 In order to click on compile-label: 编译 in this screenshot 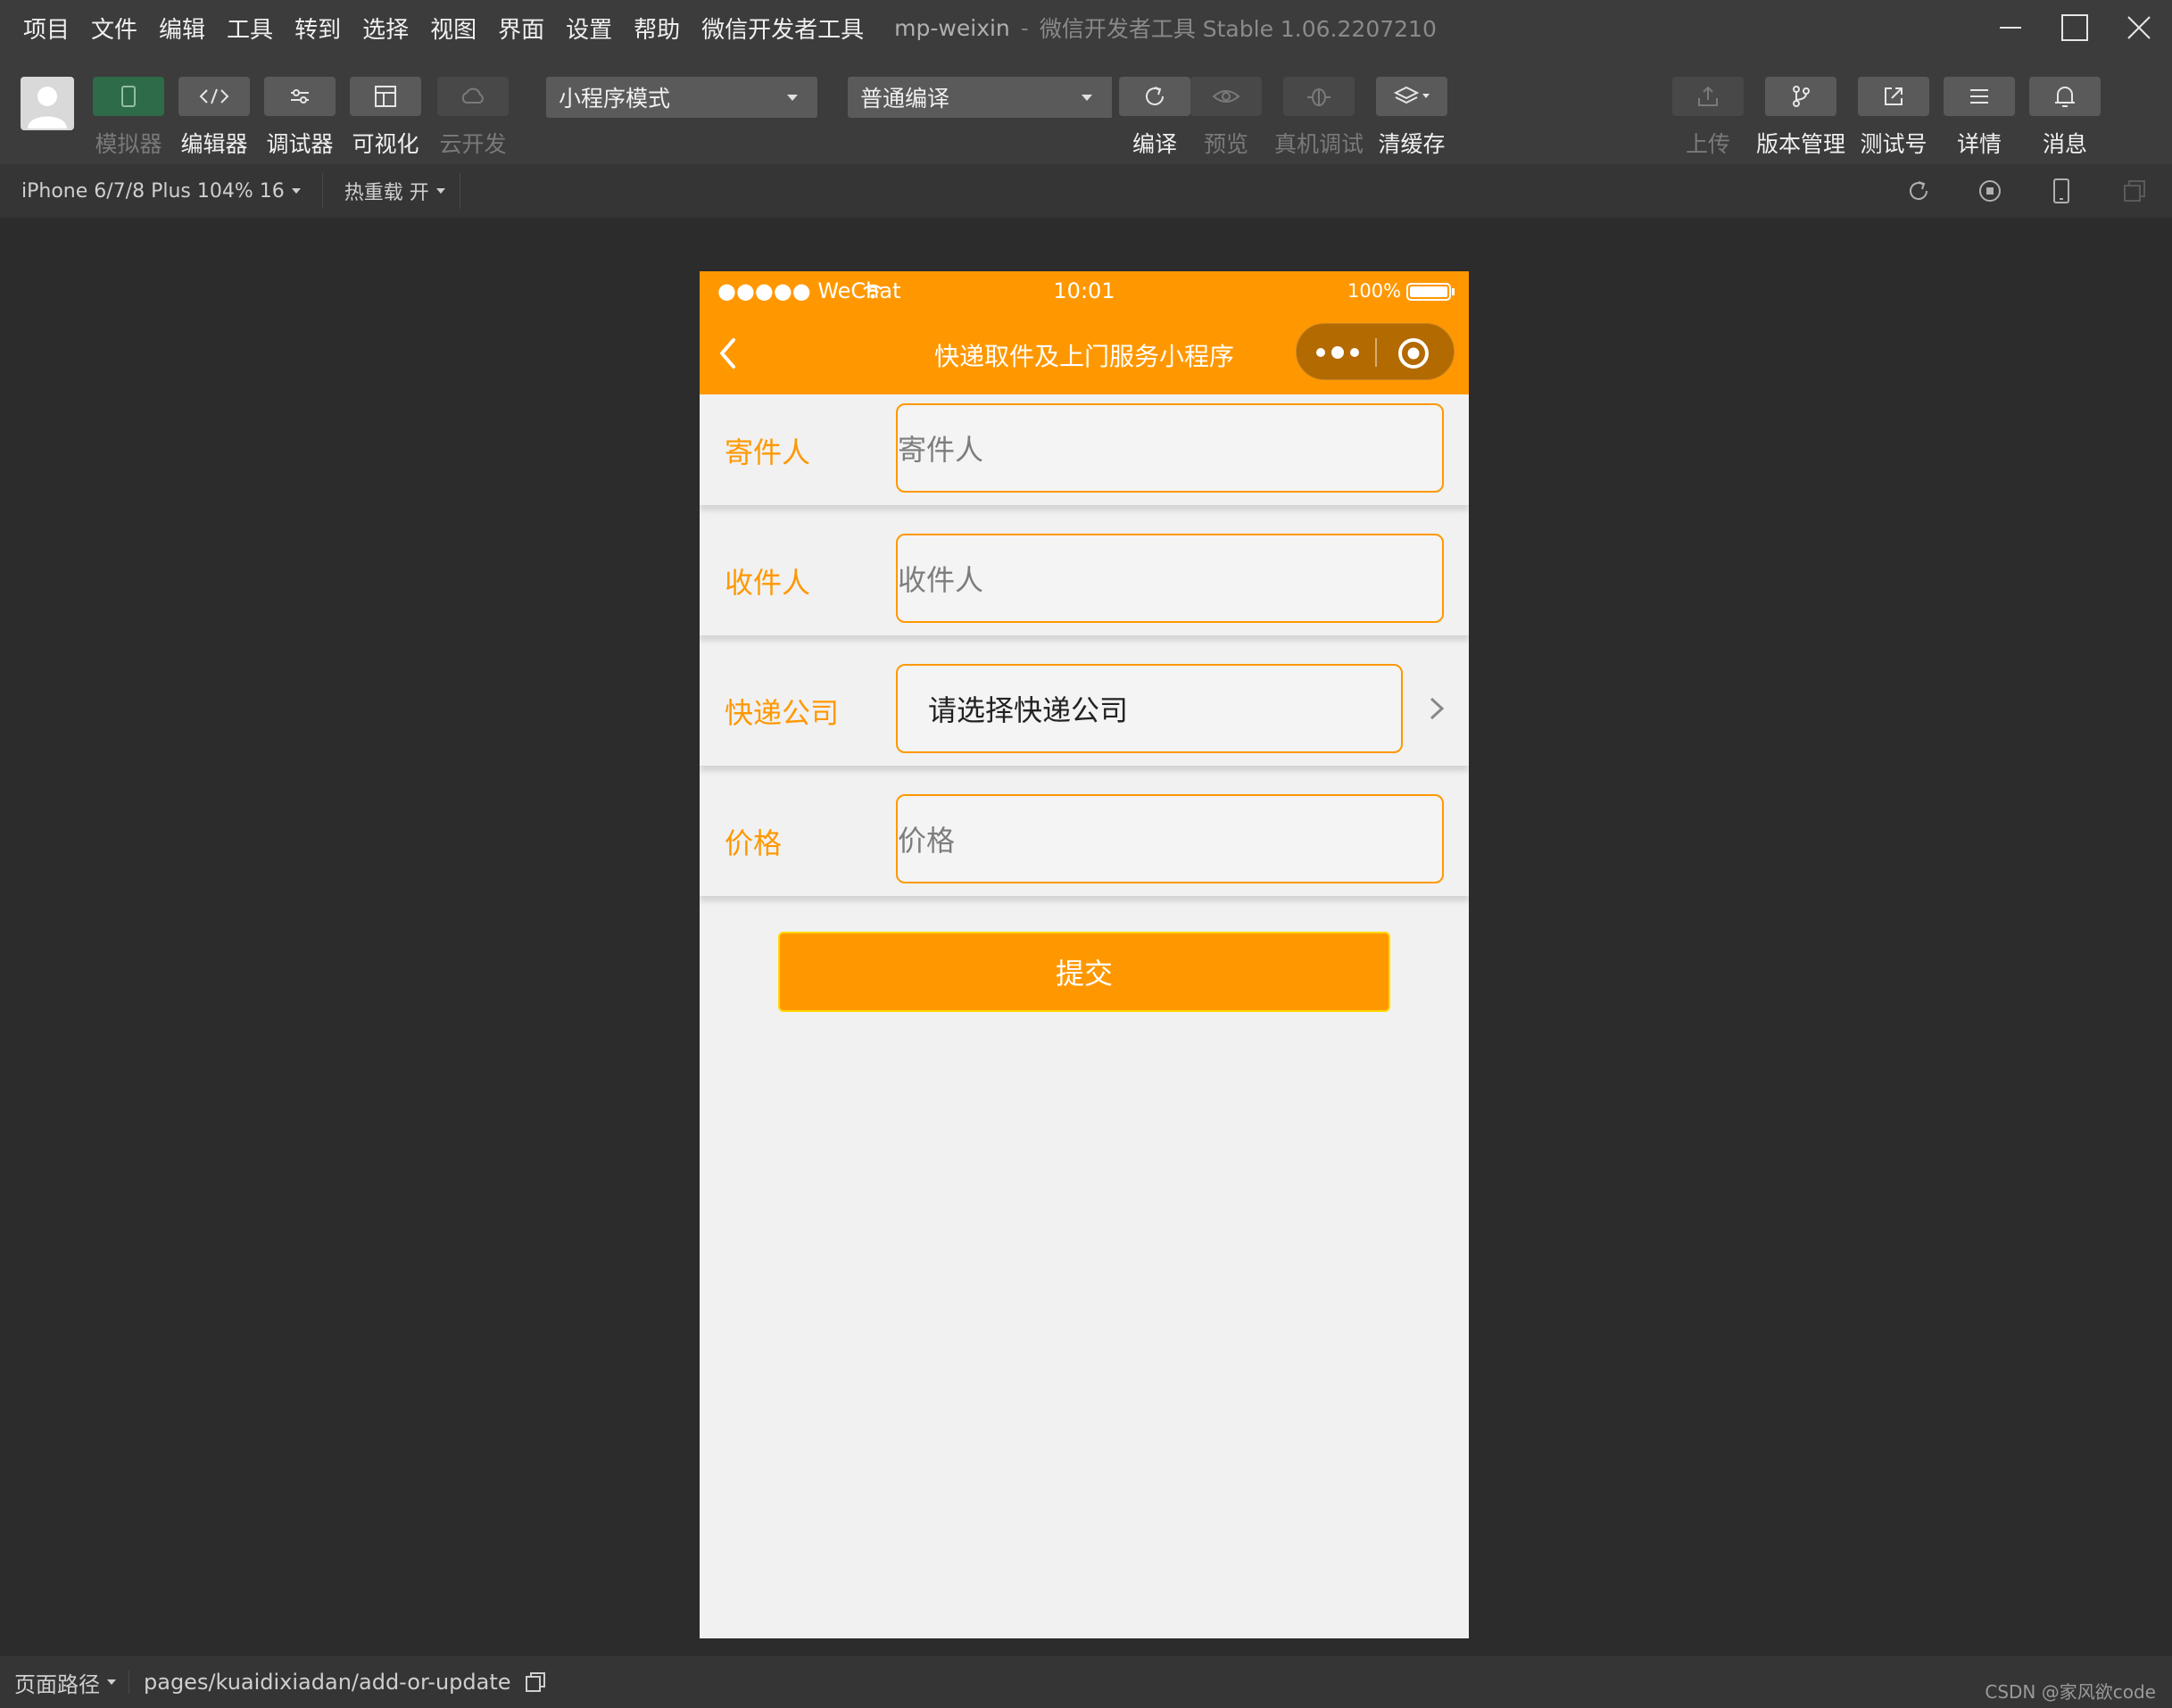, I will do `click(1155, 144)`.